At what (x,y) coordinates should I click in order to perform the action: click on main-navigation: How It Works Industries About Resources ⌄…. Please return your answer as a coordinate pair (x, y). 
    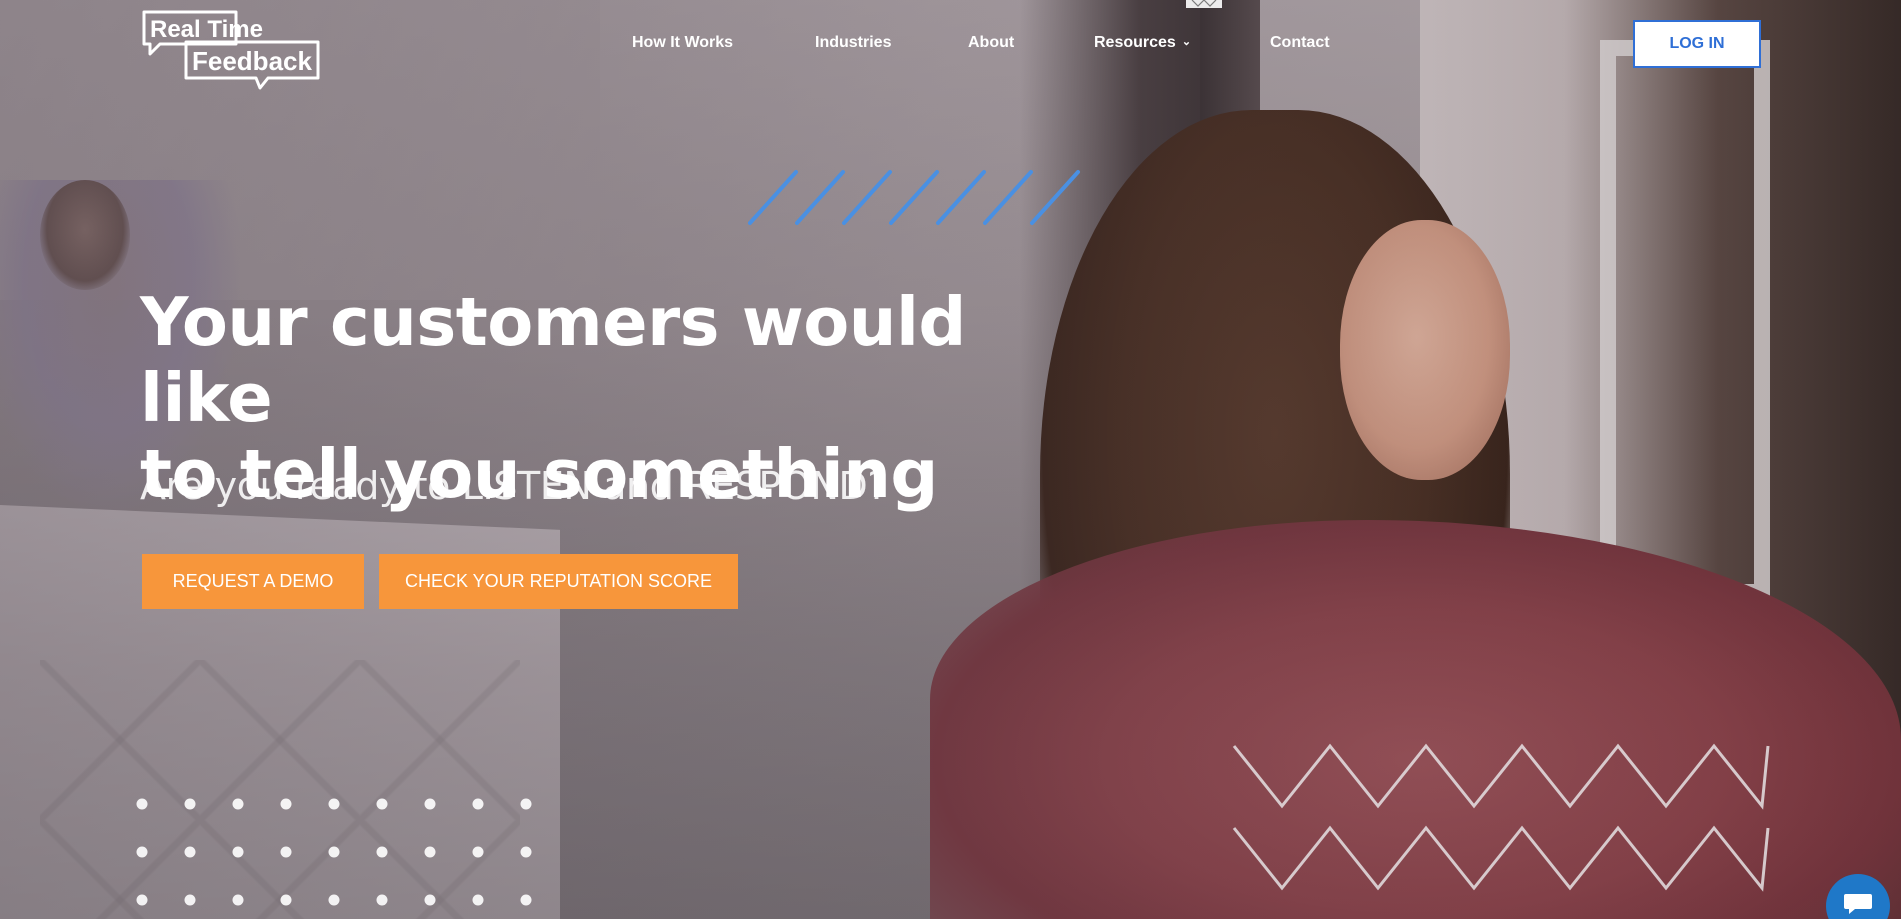
    Looking at the image, I should click on (950, 44).